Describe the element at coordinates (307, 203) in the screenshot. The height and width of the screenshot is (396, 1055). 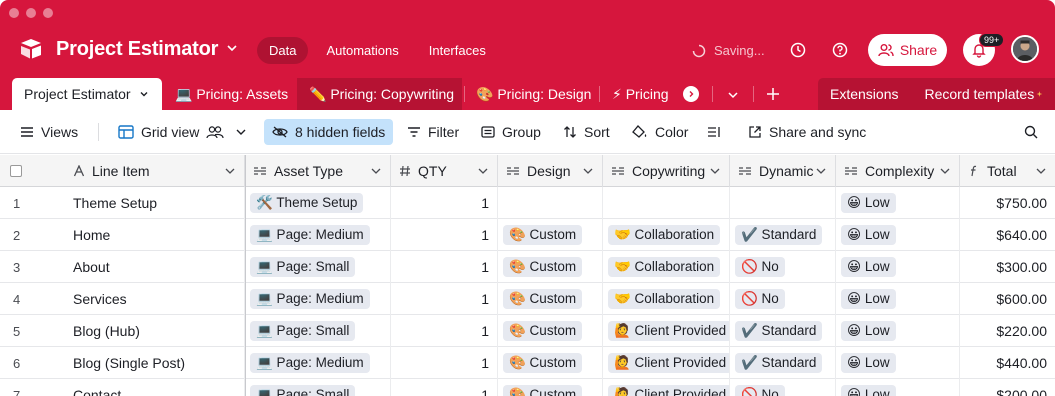
I see `linked-record-chip: 🛠️ Theme Setup` at that location.